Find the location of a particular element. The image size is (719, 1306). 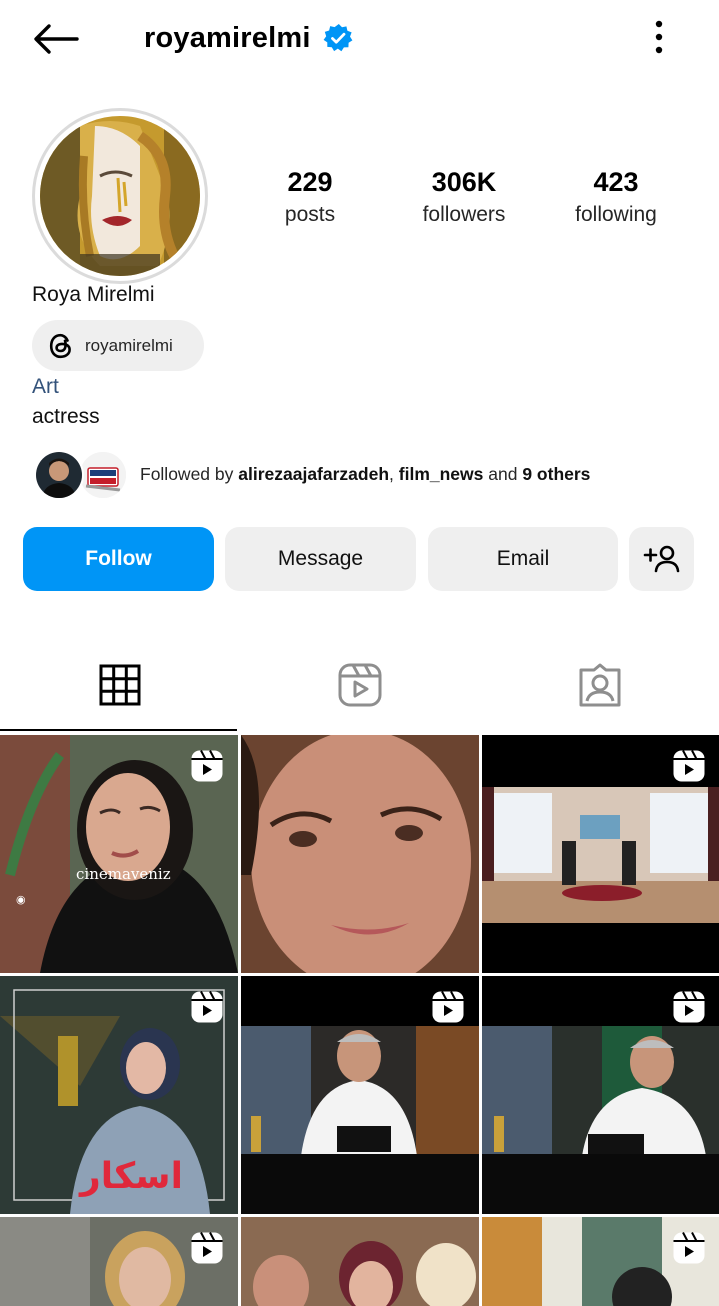

profile-username: royamirelmi is located at coordinates (248, 38).